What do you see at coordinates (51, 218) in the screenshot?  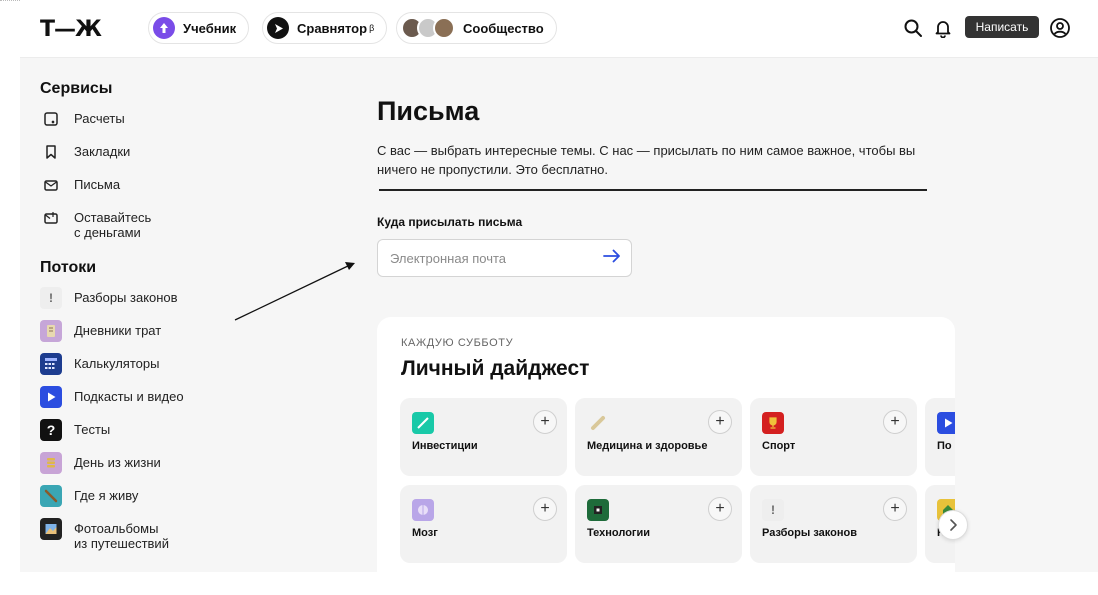 I see `wallet-mail-icon` at bounding box center [51, 218].